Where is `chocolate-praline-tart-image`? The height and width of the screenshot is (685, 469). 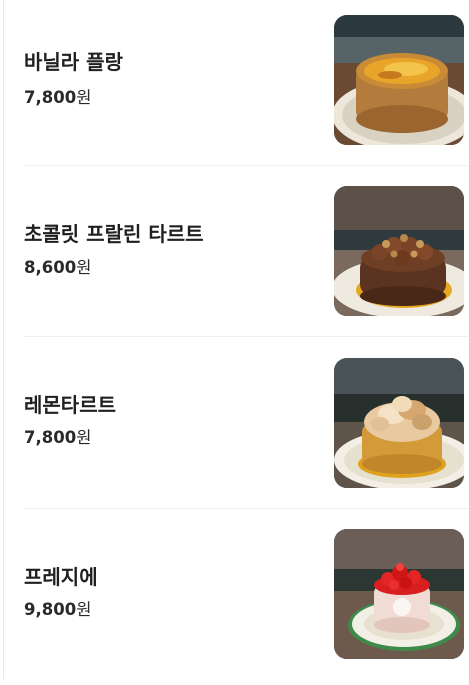 chocolate-praline-tart-image is located at coordinates (399, 251).